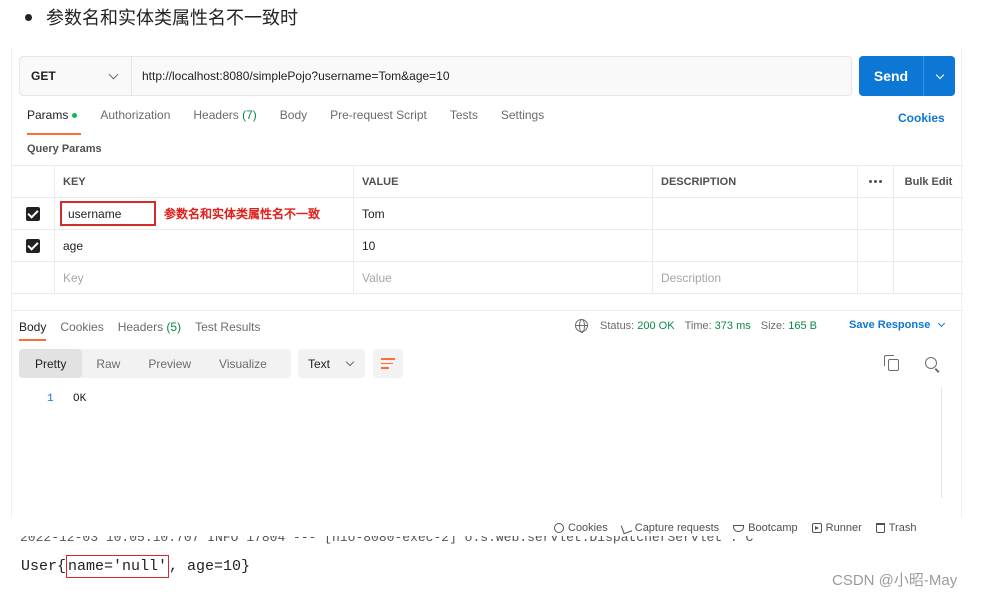 This screenshot has width=985, height=597. Describe the element at coordinates (876, 181) in the screenshot. I see `more-options-button` at that location.